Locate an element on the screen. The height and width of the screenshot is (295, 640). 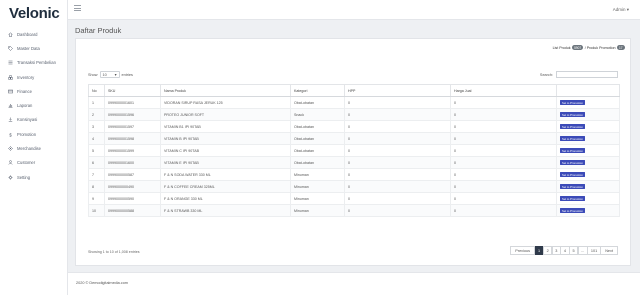
cell-no: 2 is located at coordinates (96, 114).